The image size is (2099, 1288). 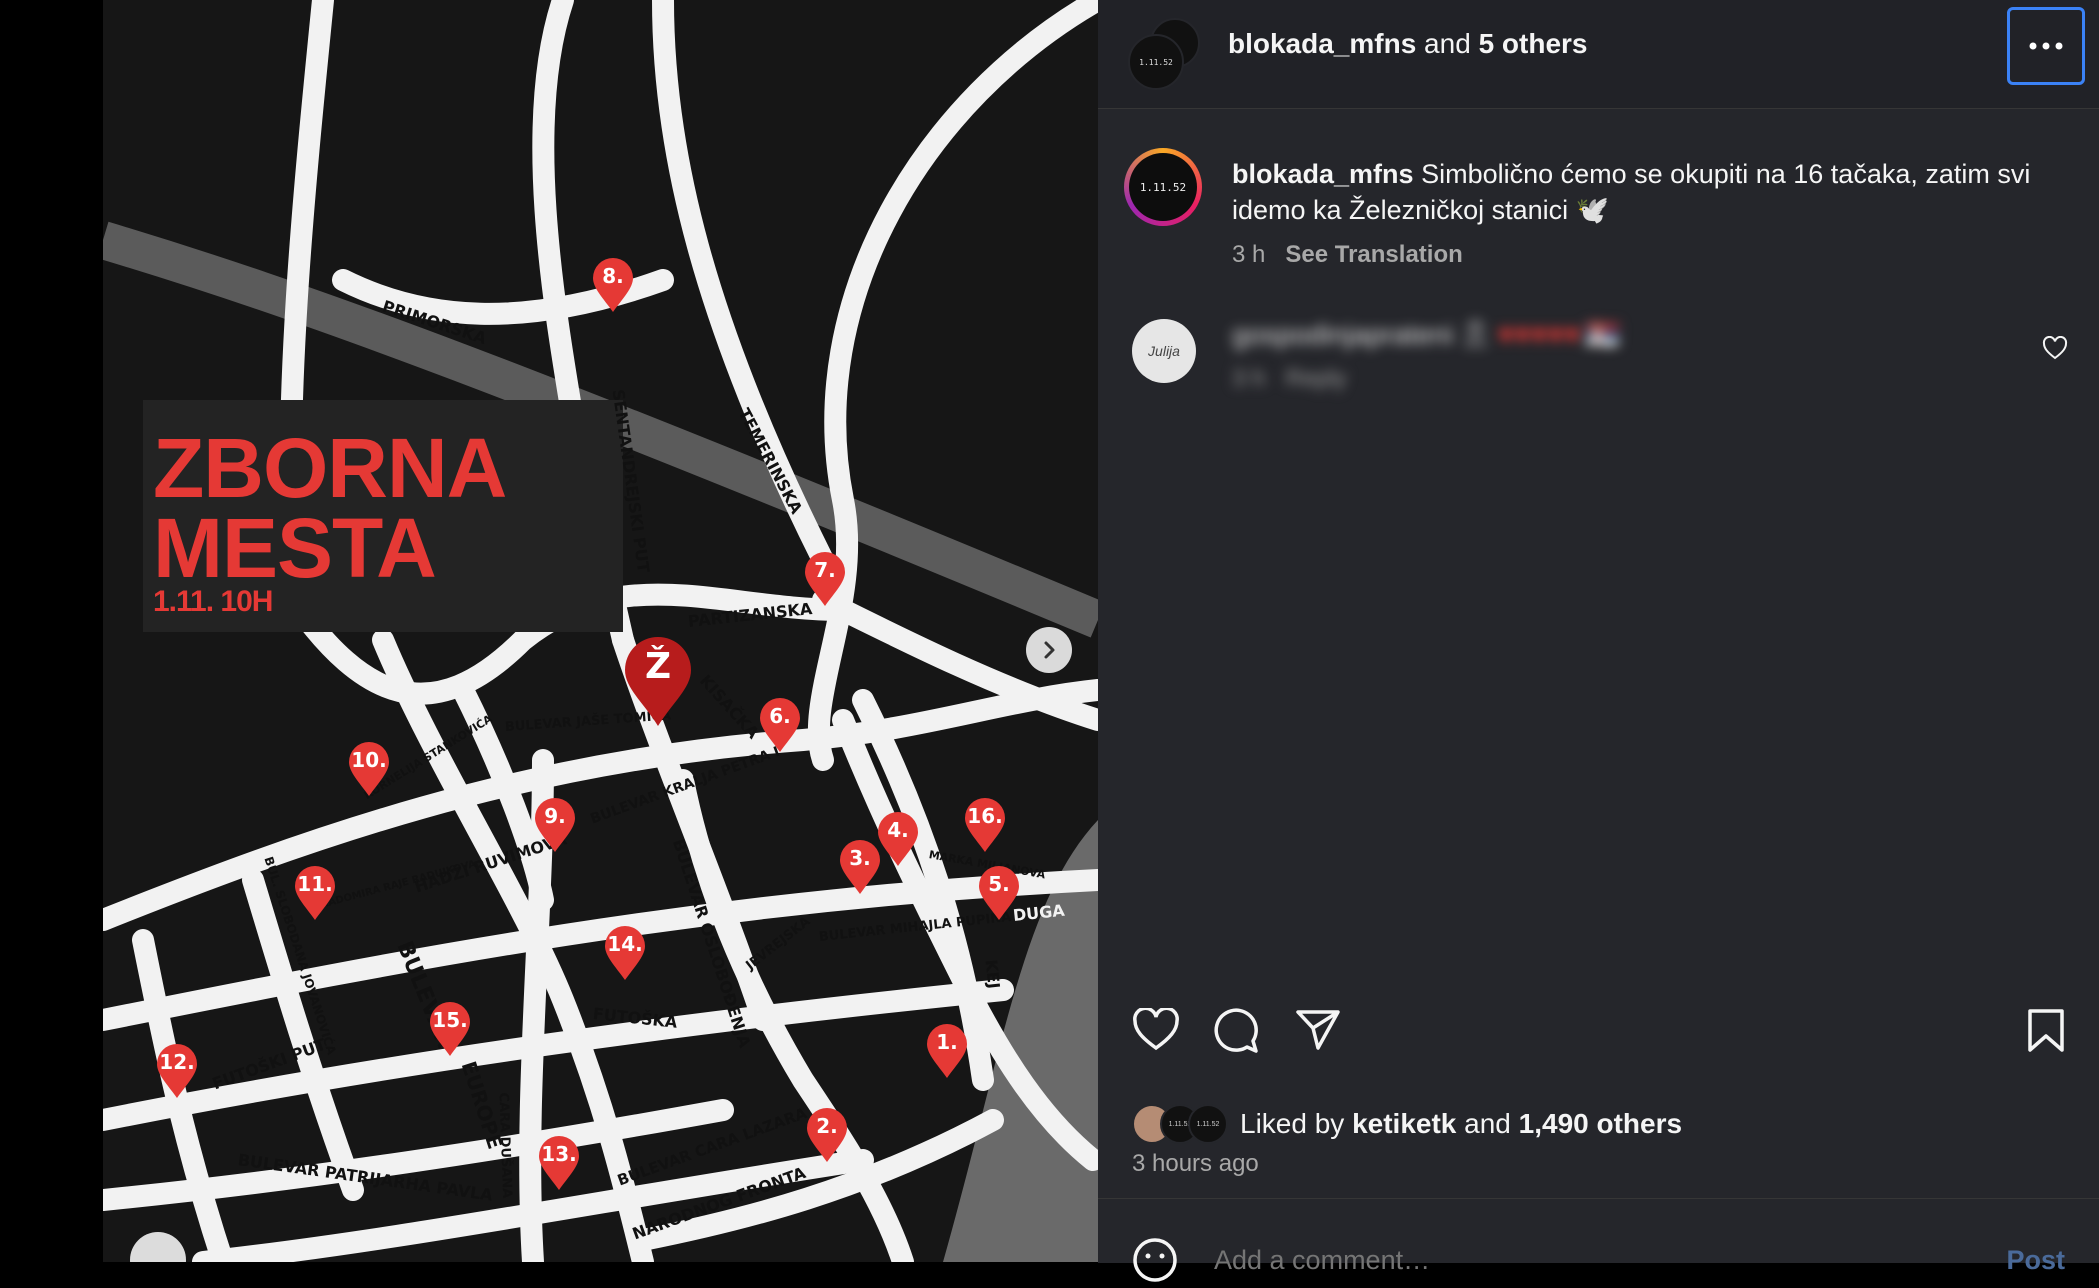 I want to click on likes-text: Liked by ketiketk and 1,490 others, so click(x=1461, y=1124).